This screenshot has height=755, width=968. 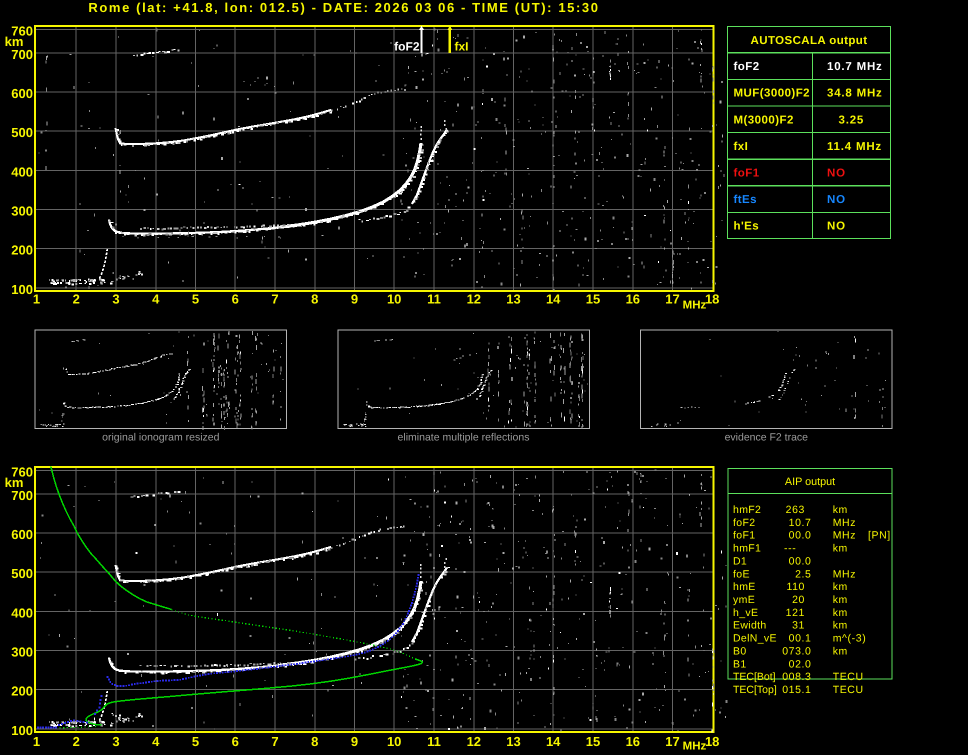 What do you see at coordinates (740, 664) in the screenshot?
I see `svg-text: B1` at bounding box center [740, 664].